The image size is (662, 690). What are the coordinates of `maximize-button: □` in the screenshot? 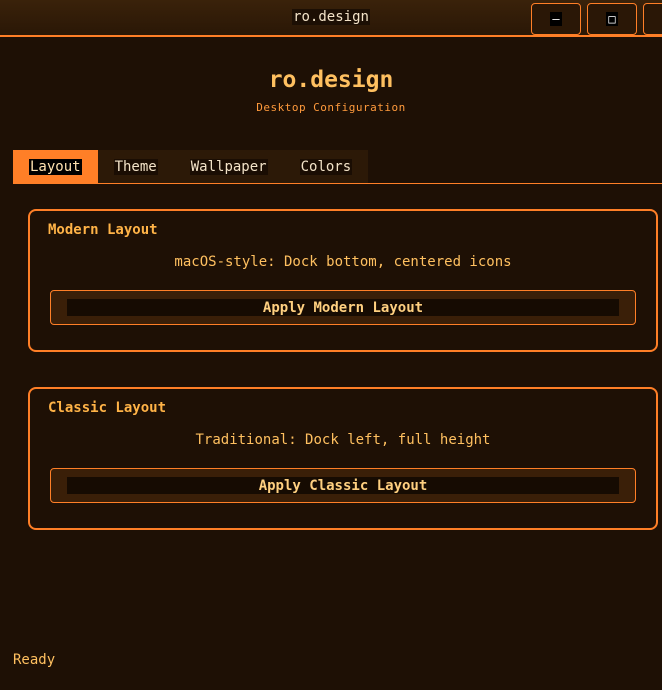 It's located at (612, 19).